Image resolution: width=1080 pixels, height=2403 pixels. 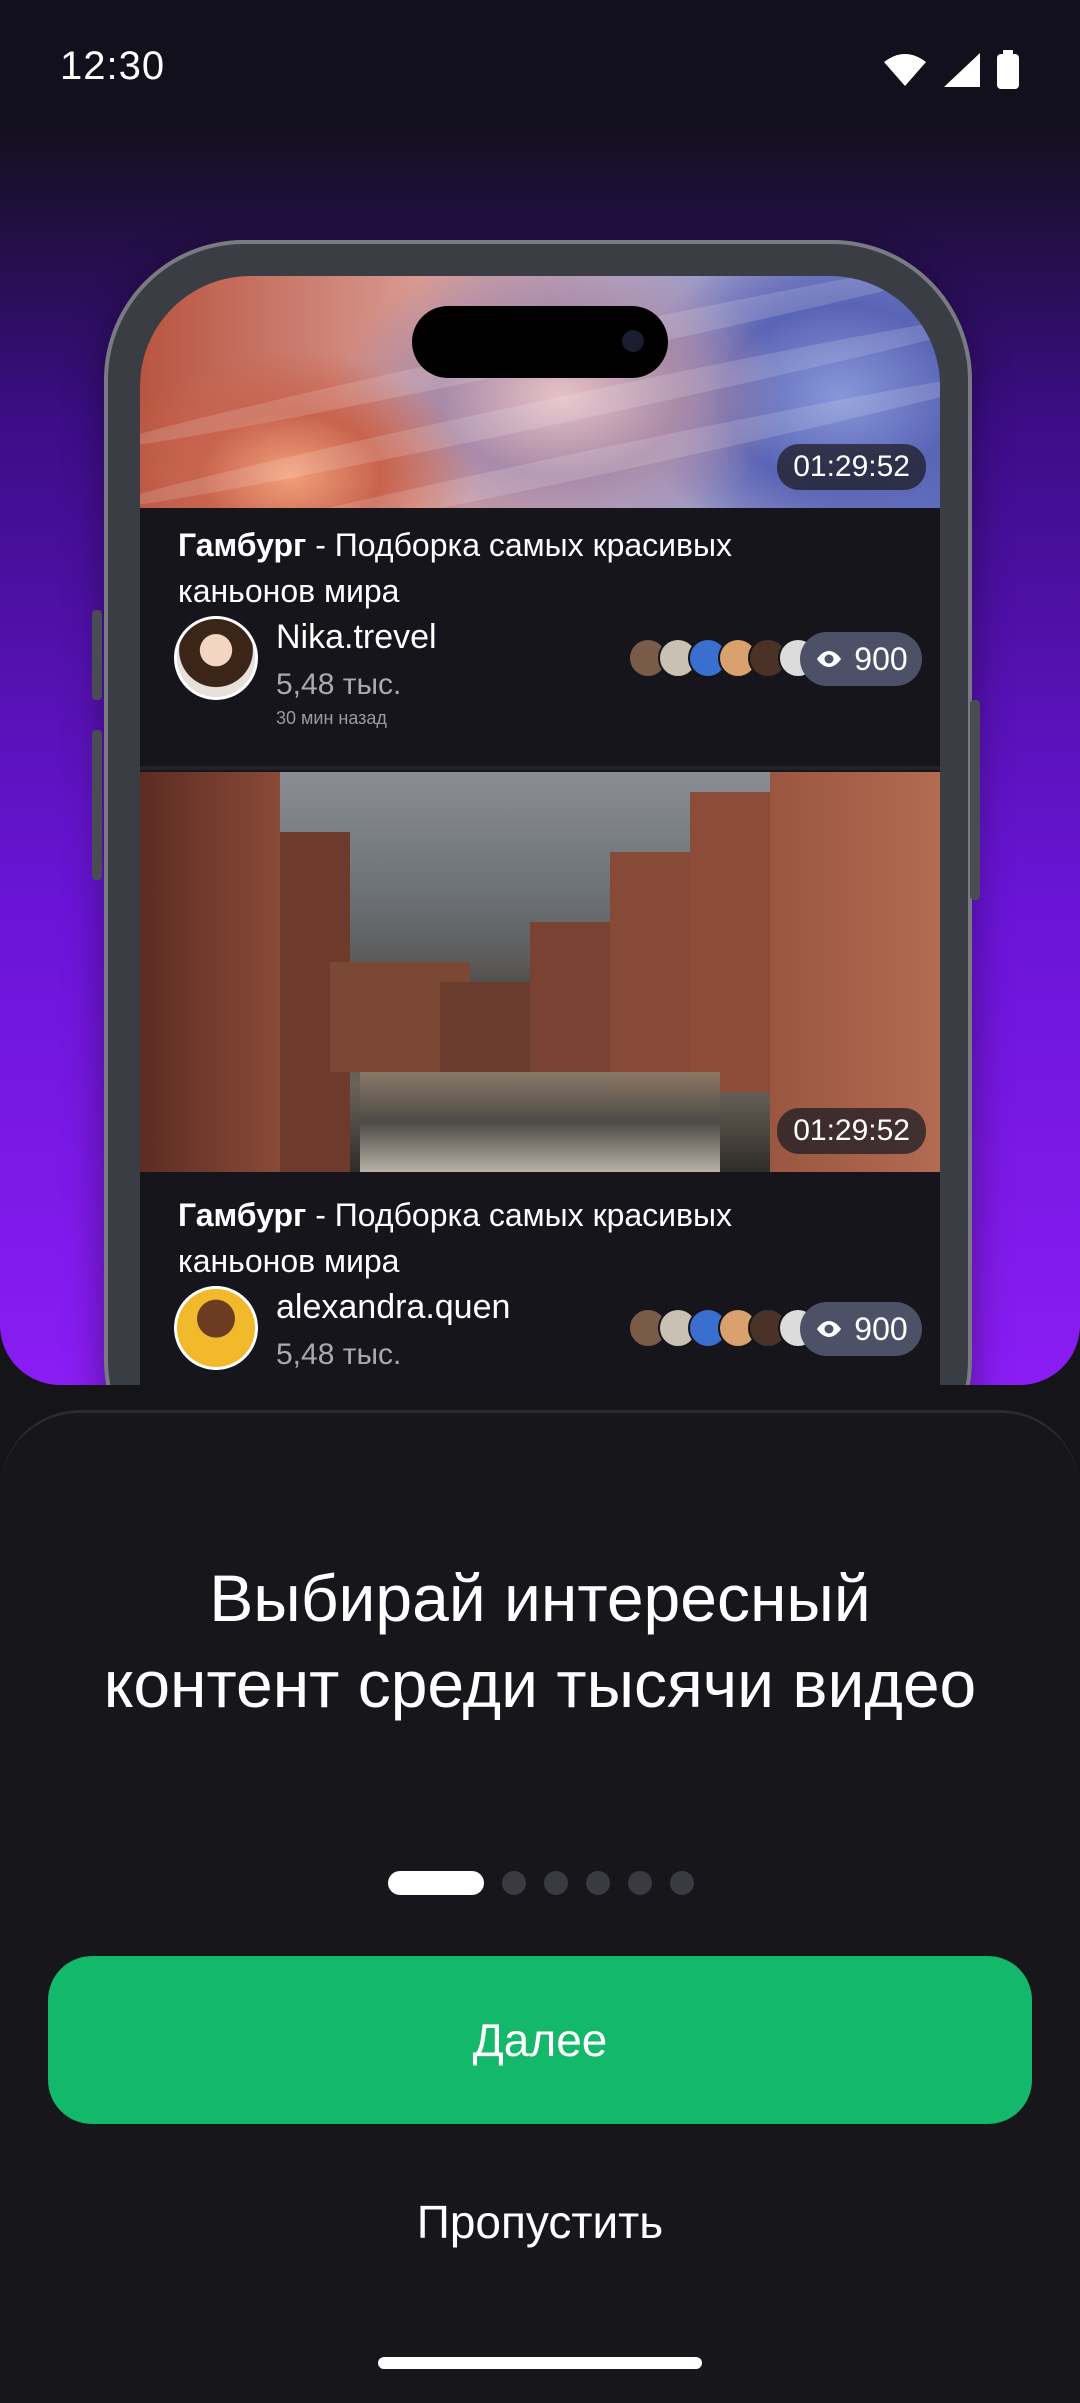 I want to click on page-dot-active, so click(x=436, y=1883).